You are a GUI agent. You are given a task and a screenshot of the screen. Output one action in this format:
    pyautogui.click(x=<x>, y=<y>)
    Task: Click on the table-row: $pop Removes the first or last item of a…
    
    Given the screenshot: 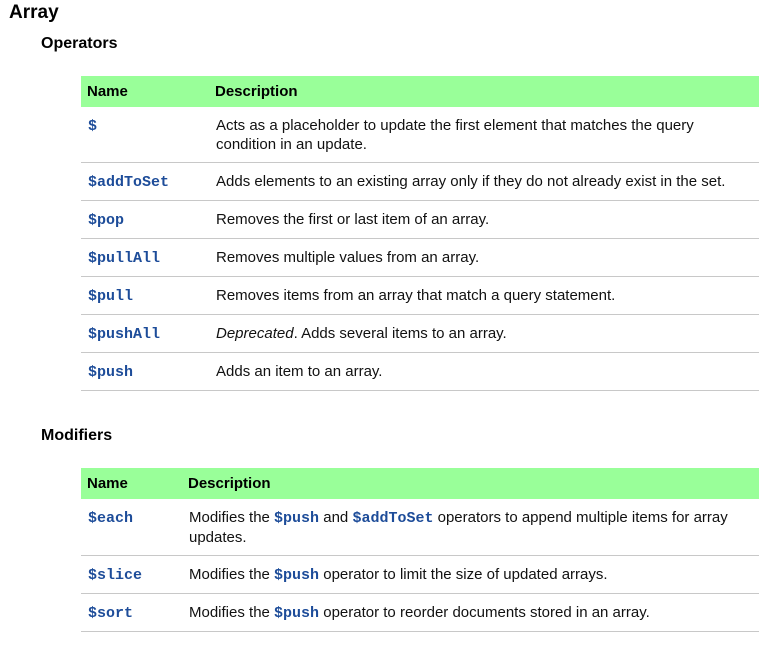 What is the action you would take?
    pyautogui.click(x=420, y=219)
    